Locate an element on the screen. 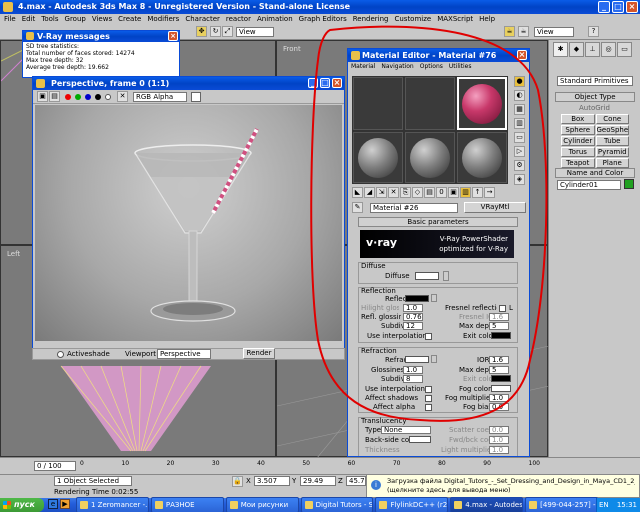 This screenshot has height=512, width=640. refl-exit-color-swatch is located at coordinates (501, 335).